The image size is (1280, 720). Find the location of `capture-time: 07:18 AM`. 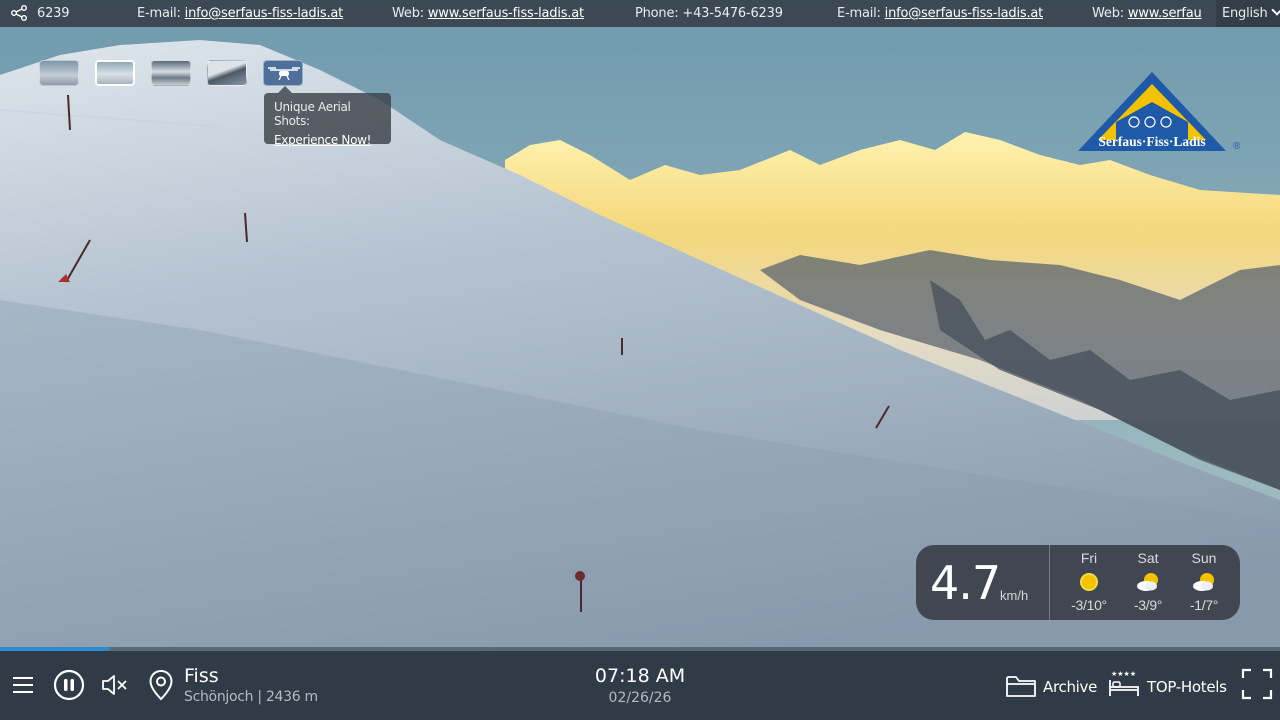

capture-time: 07:18 AM is located at coordinates (640, 676).